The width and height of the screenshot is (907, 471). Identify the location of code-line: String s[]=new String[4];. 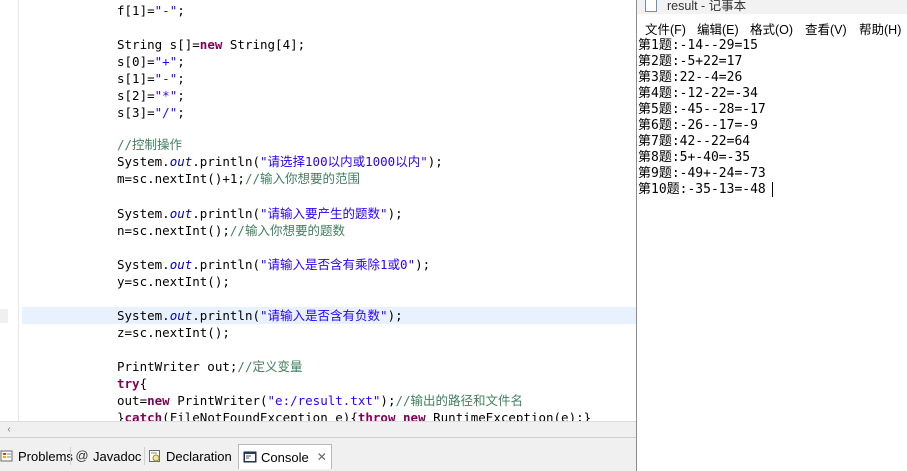
(329, 44).